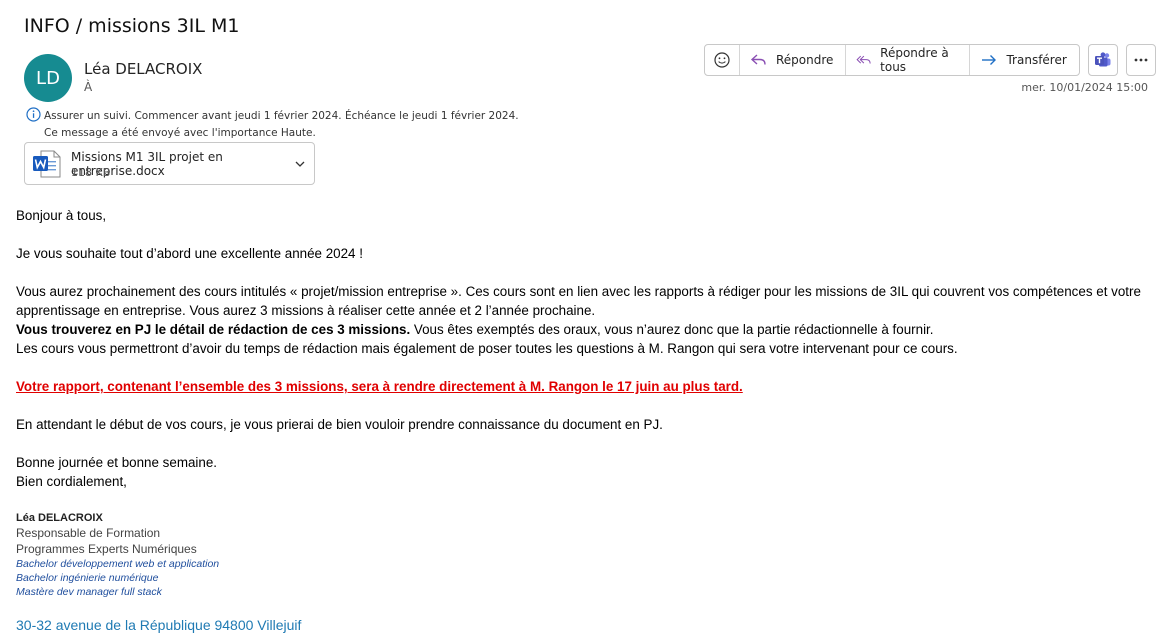  Describe the element at coordinates (1084, 87) in the screenshot. I see `received-date: mer. 10/01/2024 15:00` at that location.